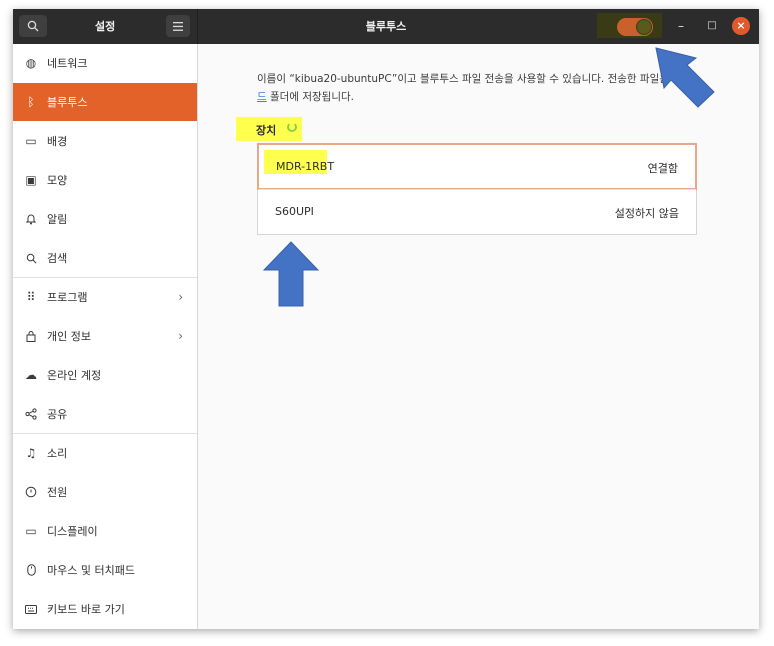  I want to click on sidebar-item-network: ◍ 네트워크, so click(105, 63).